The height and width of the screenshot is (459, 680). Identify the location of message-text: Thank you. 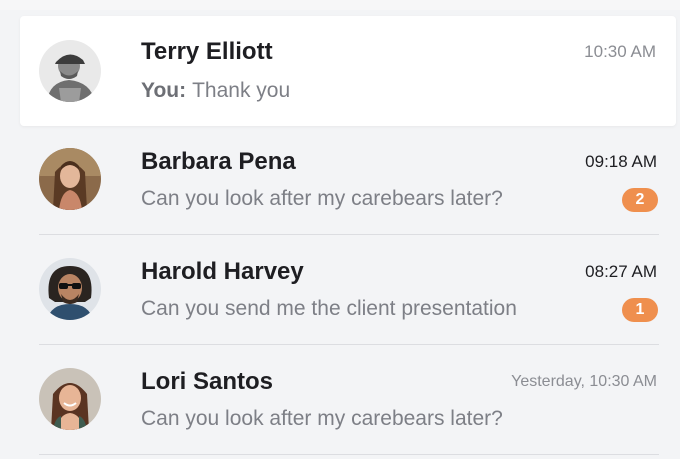
(241, 90).